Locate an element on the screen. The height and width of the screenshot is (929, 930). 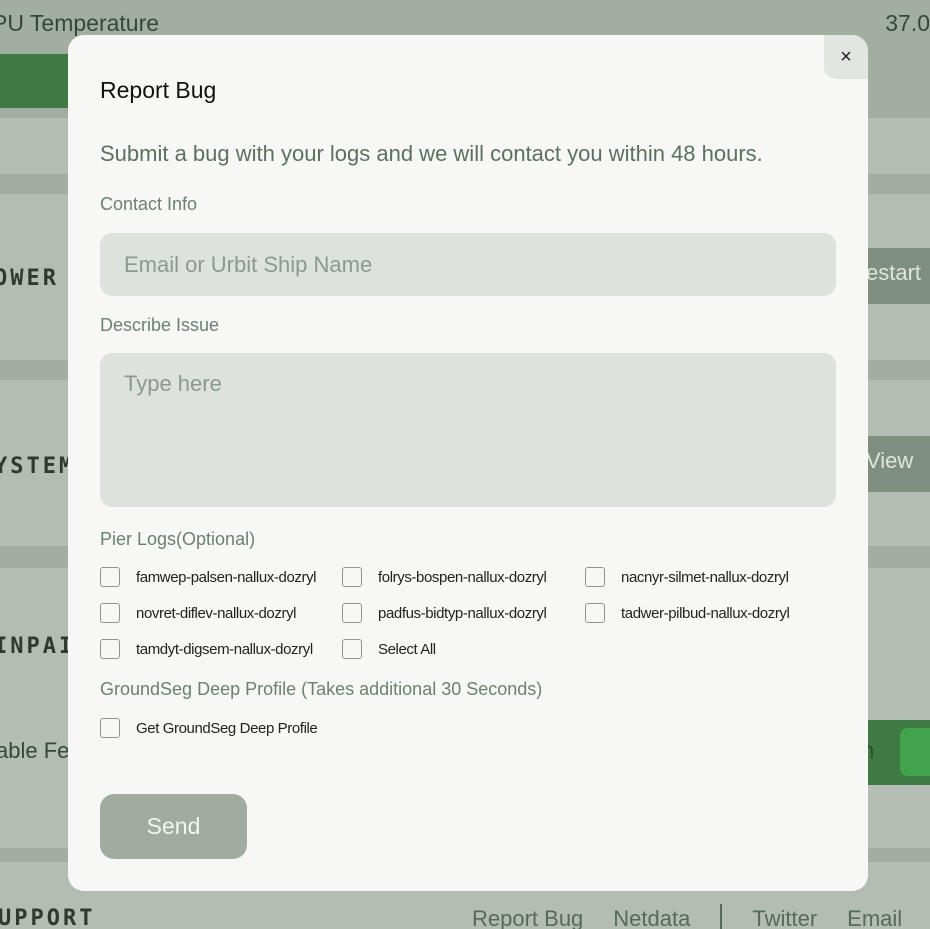
pier-log-label: famwep-palsen-nallux-dozryl is located at coordinates (226, 577).